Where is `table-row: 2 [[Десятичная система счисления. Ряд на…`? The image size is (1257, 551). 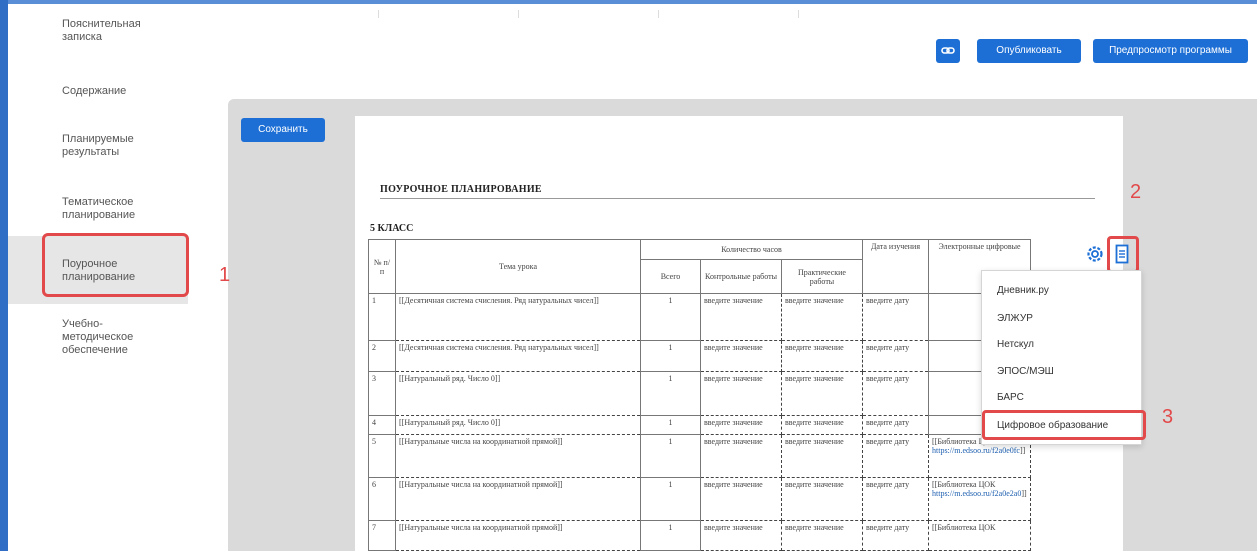 table-row: 2 [[Десятичная система счисления. Ряд на… is located at coordinates (699, 356).